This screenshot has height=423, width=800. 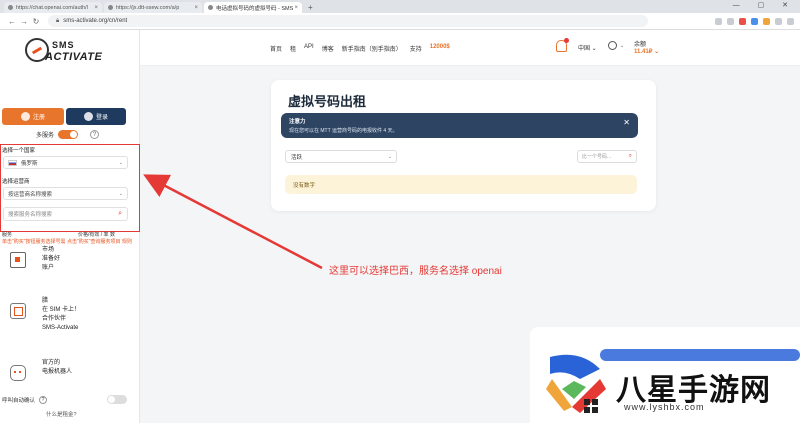 What do you see at coordinates (670, 384) in the screenshot?
I see `watermark: 八星手游网 www.lyshbx.com` at bounding box center [670, 384].